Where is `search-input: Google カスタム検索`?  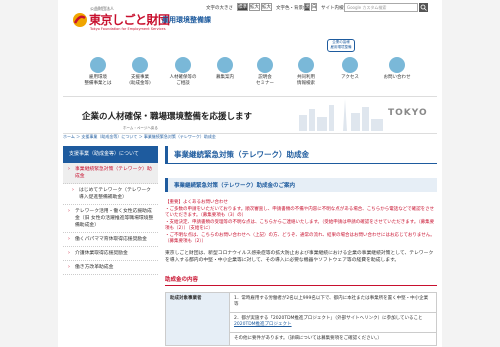
search-input: Google カスタム検索 is located at coordinates (381, 7).